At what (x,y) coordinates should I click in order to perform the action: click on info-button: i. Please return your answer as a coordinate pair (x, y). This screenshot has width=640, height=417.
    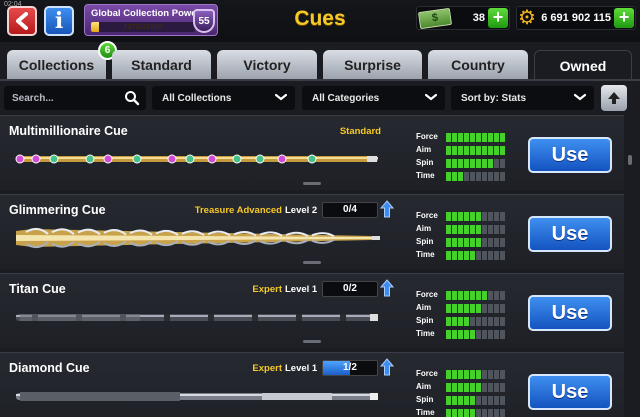
    Looking at the image, I should click on (59, 21).